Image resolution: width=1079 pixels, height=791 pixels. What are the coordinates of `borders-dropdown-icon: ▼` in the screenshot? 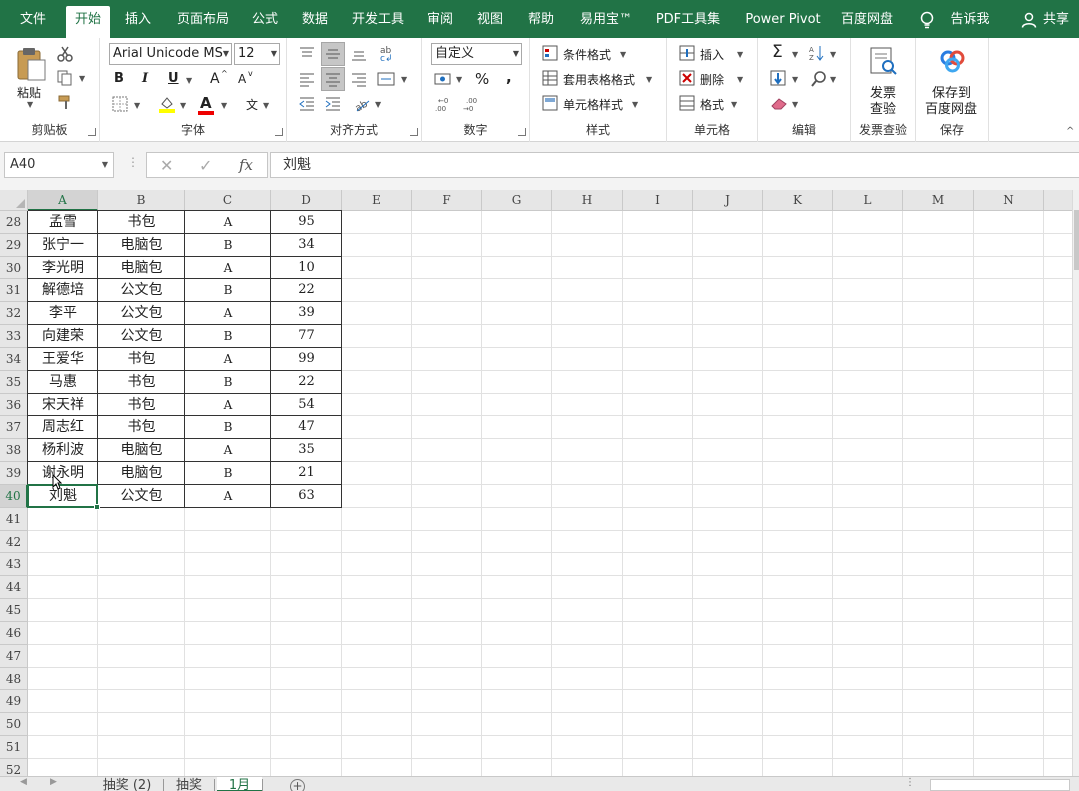 It's located at (137, 105).